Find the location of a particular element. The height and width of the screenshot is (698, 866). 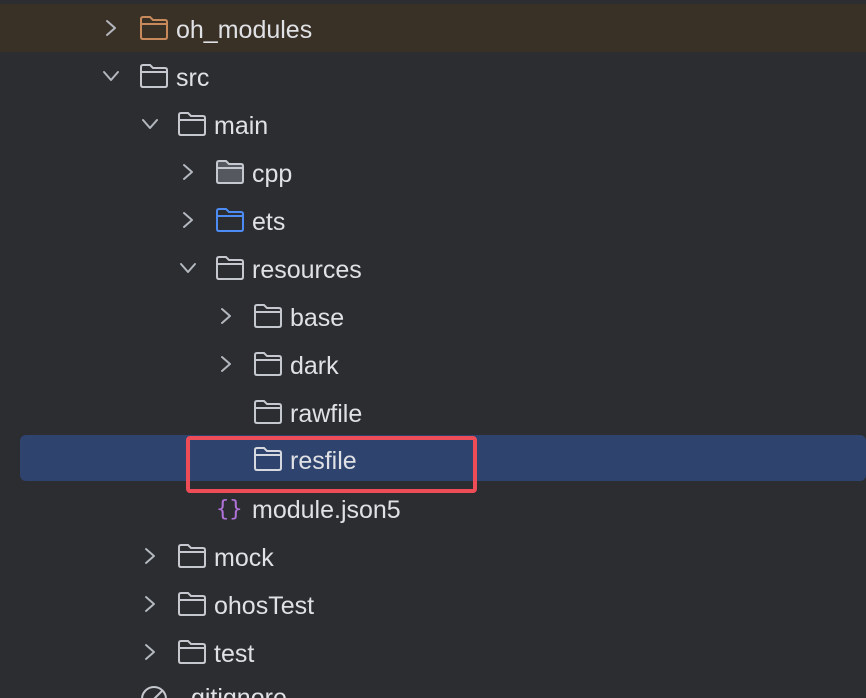

tree-item-label: module.json5 is located at coordinates (326, 510).